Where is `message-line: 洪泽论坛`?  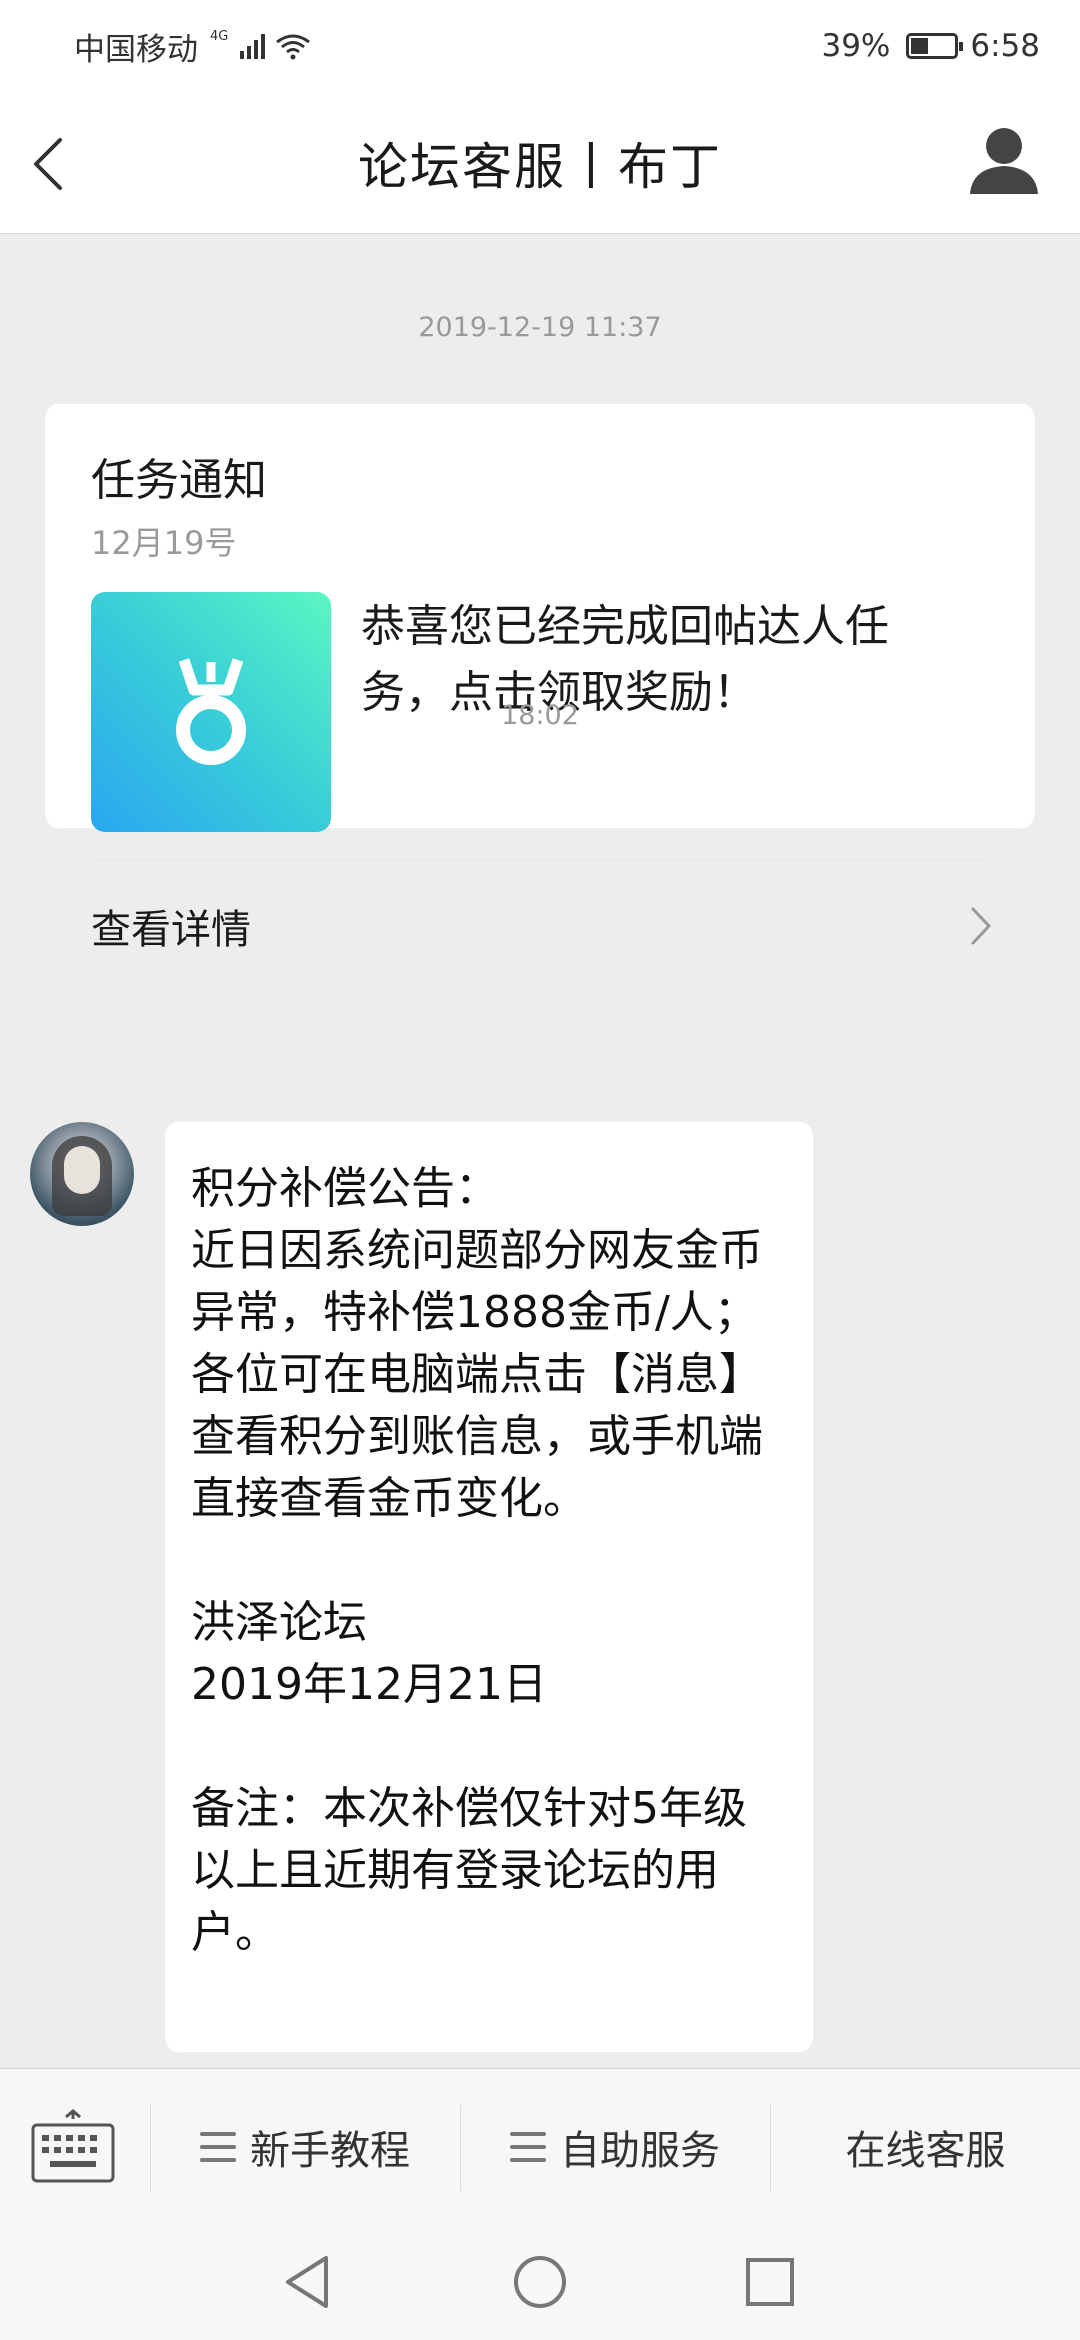 message-line: 洪泽论坛 is located at coordinates (279, 1622).